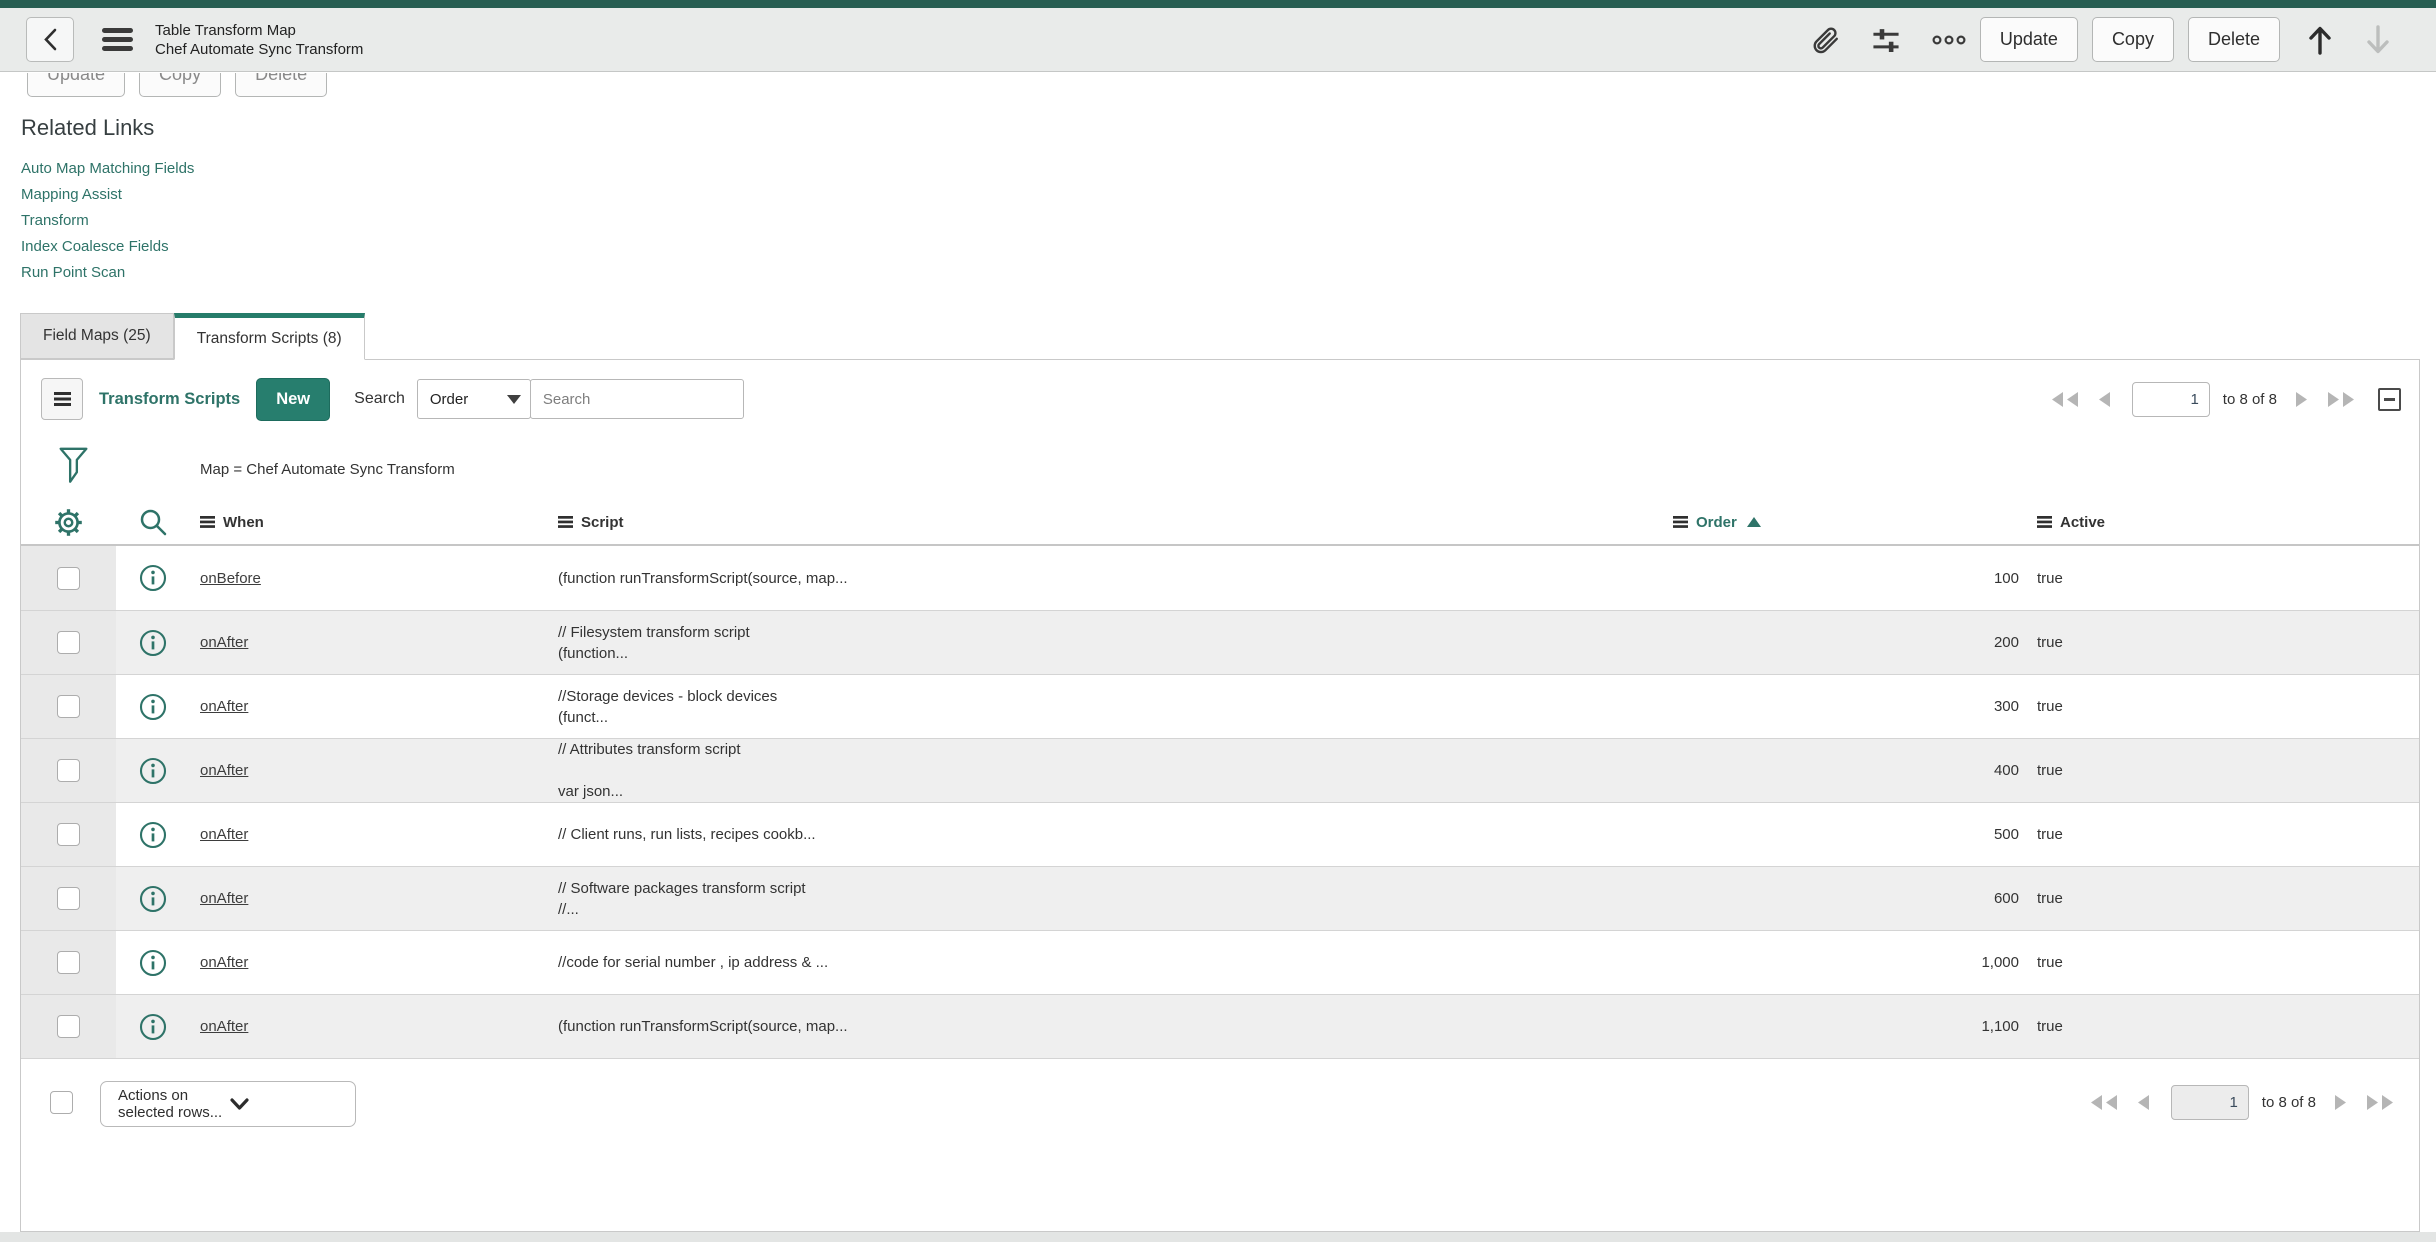 This screenshot has height=1242, width=2436. What do you see at coordinates (259, 49) in the screenshot?
I see `page-title-record: Chef Automate Sync Transform` at bounding box center [259, 49].